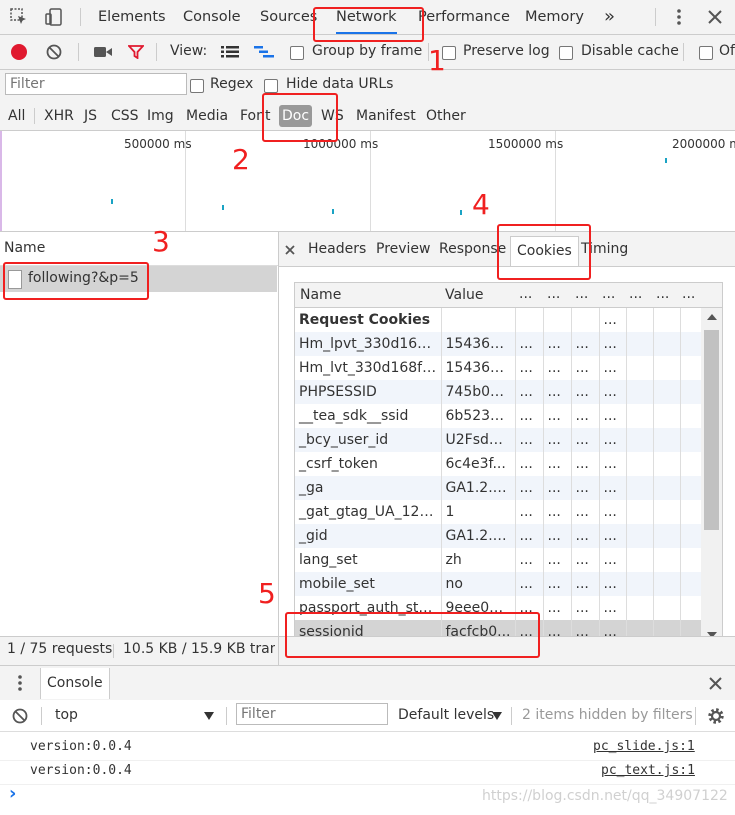  Describe the element at coordinates (367, 772) in the screenshot. I see `console-message: version:0.0.4 pc_text.js:1` at that location.